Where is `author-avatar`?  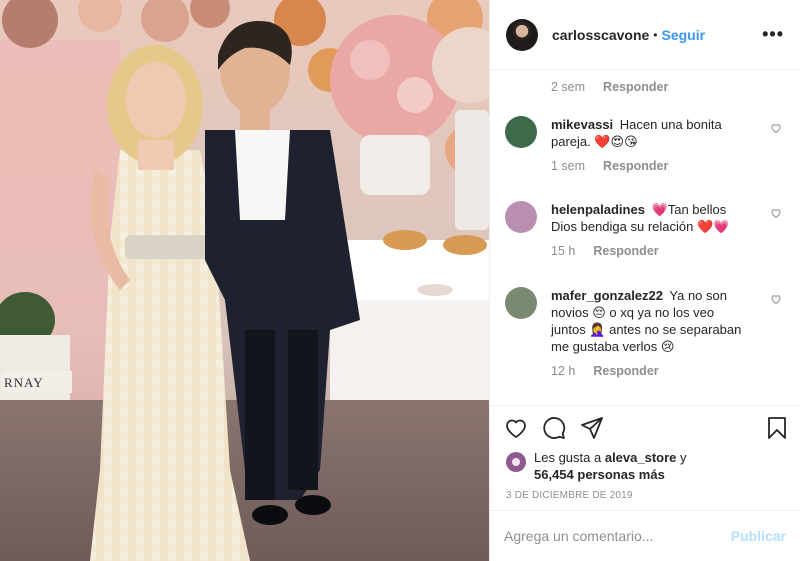 author-avatar is located at coordinates (522, 34).